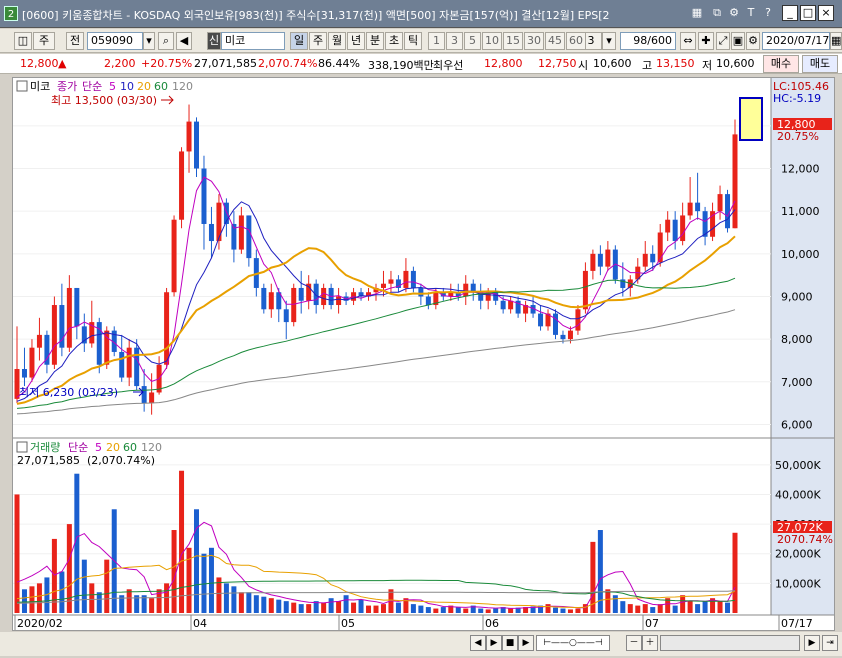 The width and height of the screenshot is (842, 658). What do you see at coordinates (526, 643) in the screenshot?
I see `next-icon: ▶` at bounding box center [526, 643].